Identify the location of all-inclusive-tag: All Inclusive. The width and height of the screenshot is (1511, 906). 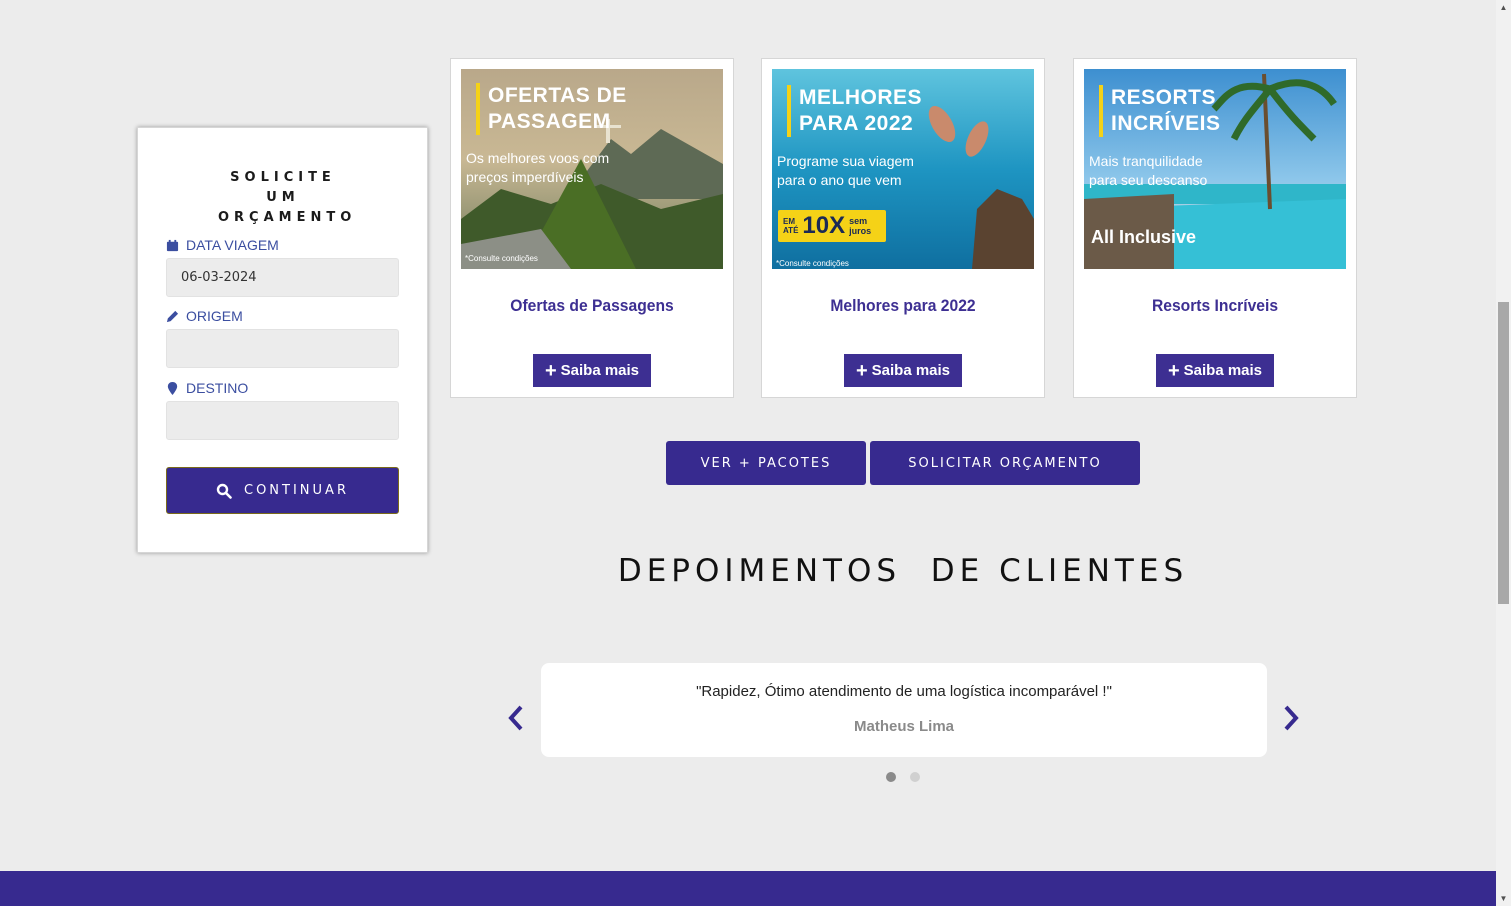
(1144, 237).